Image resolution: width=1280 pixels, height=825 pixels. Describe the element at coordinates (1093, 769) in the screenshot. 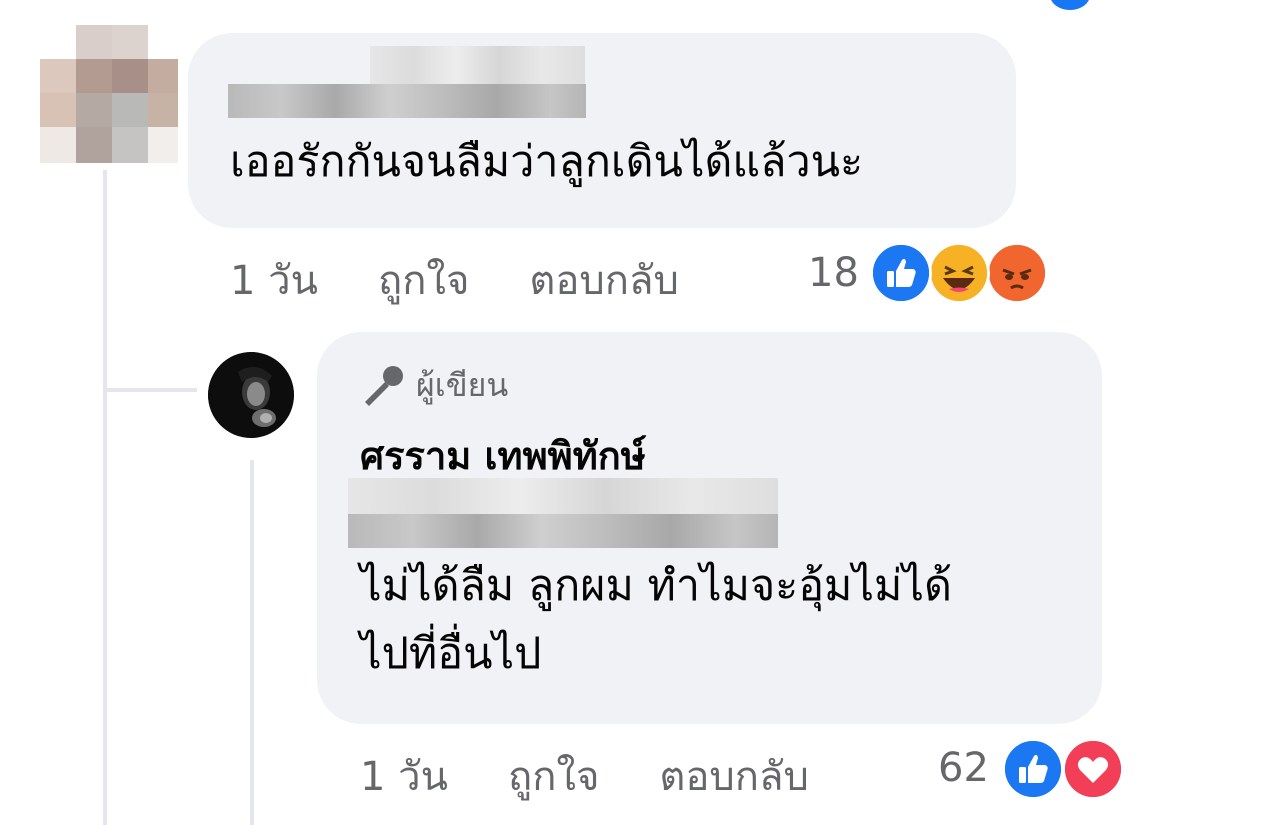

I see `love-icon` at that location.